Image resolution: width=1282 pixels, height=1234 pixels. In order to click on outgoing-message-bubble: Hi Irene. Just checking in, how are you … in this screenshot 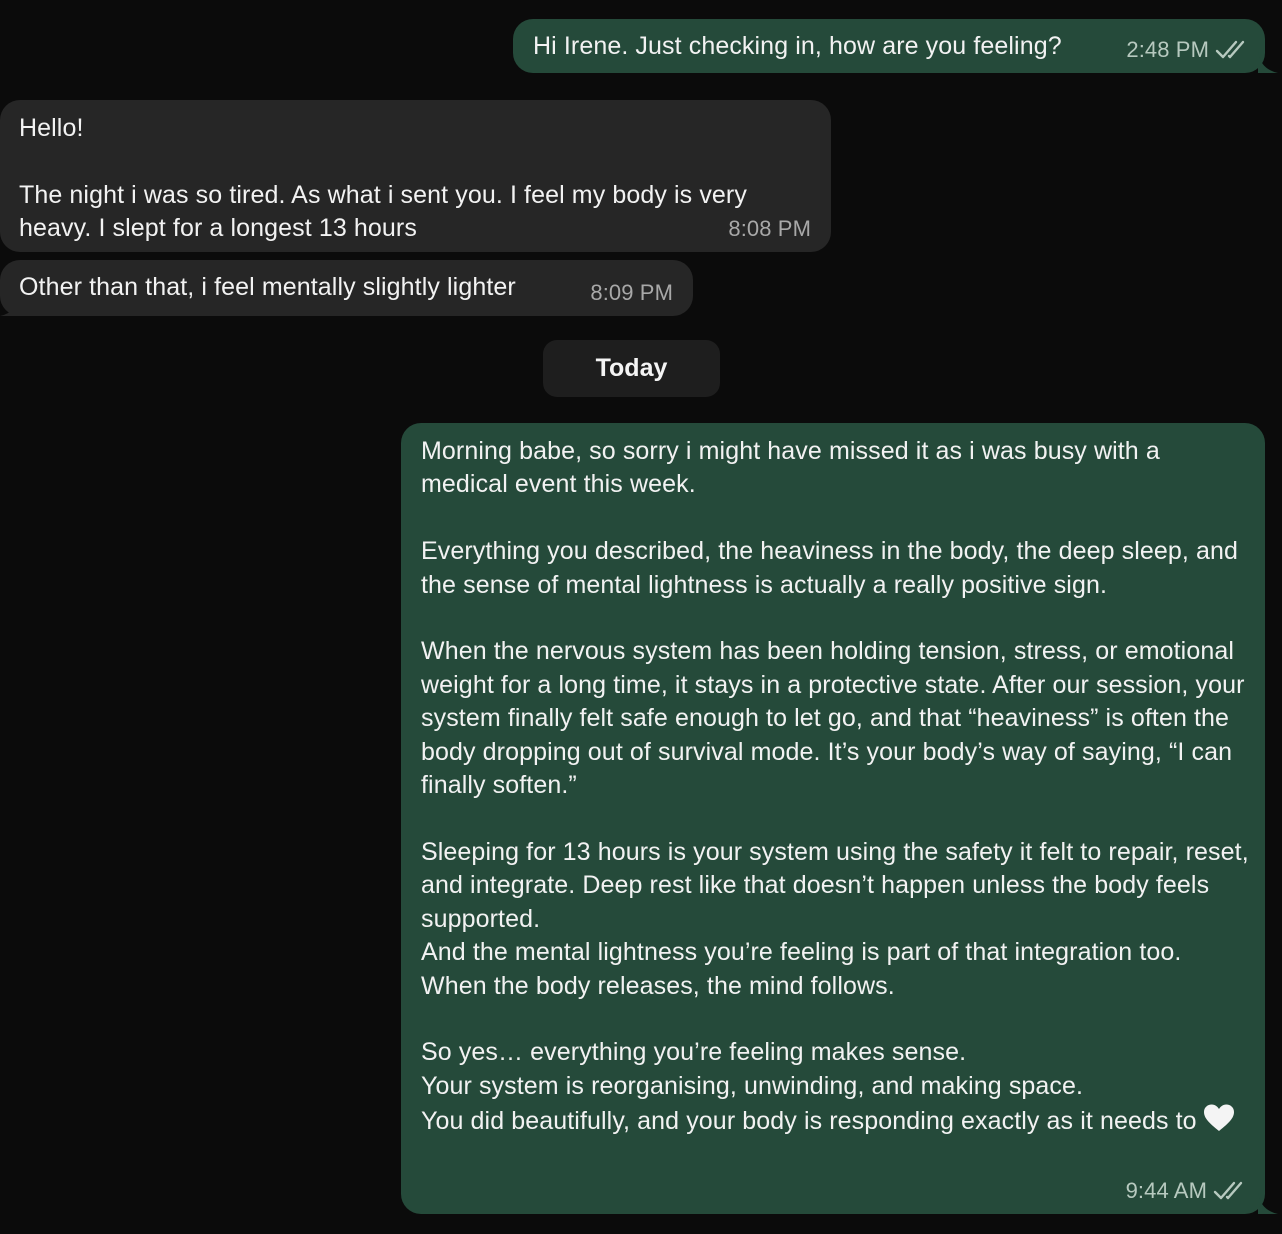, I will do `click(889, 46)`.